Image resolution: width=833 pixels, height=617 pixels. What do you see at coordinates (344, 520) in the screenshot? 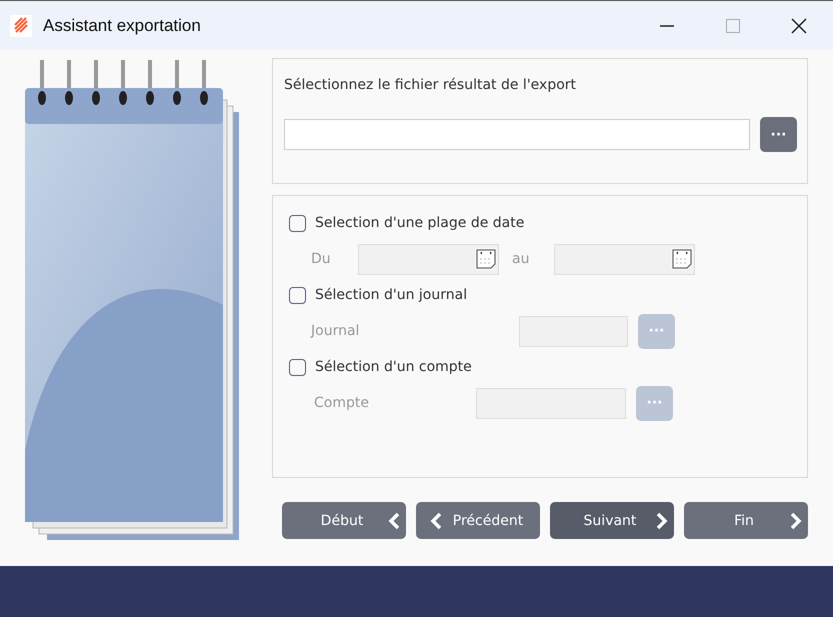
I see `nav-button: Début` at bounding box center [344, 520].